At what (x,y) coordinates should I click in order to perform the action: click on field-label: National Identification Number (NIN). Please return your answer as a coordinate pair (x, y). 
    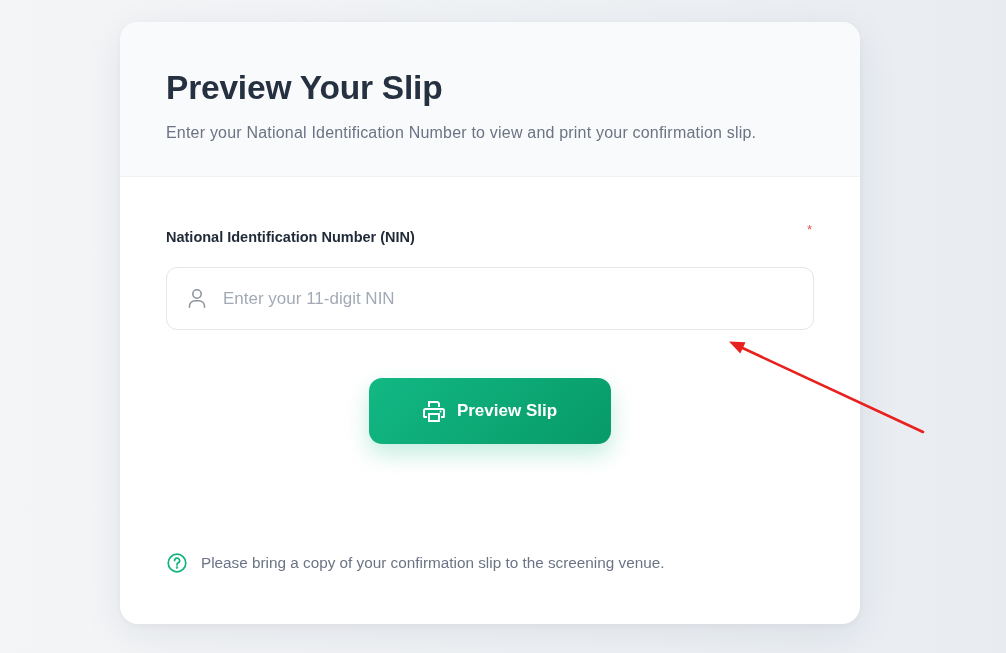
    Looking at the image, I should click on (290, 237).